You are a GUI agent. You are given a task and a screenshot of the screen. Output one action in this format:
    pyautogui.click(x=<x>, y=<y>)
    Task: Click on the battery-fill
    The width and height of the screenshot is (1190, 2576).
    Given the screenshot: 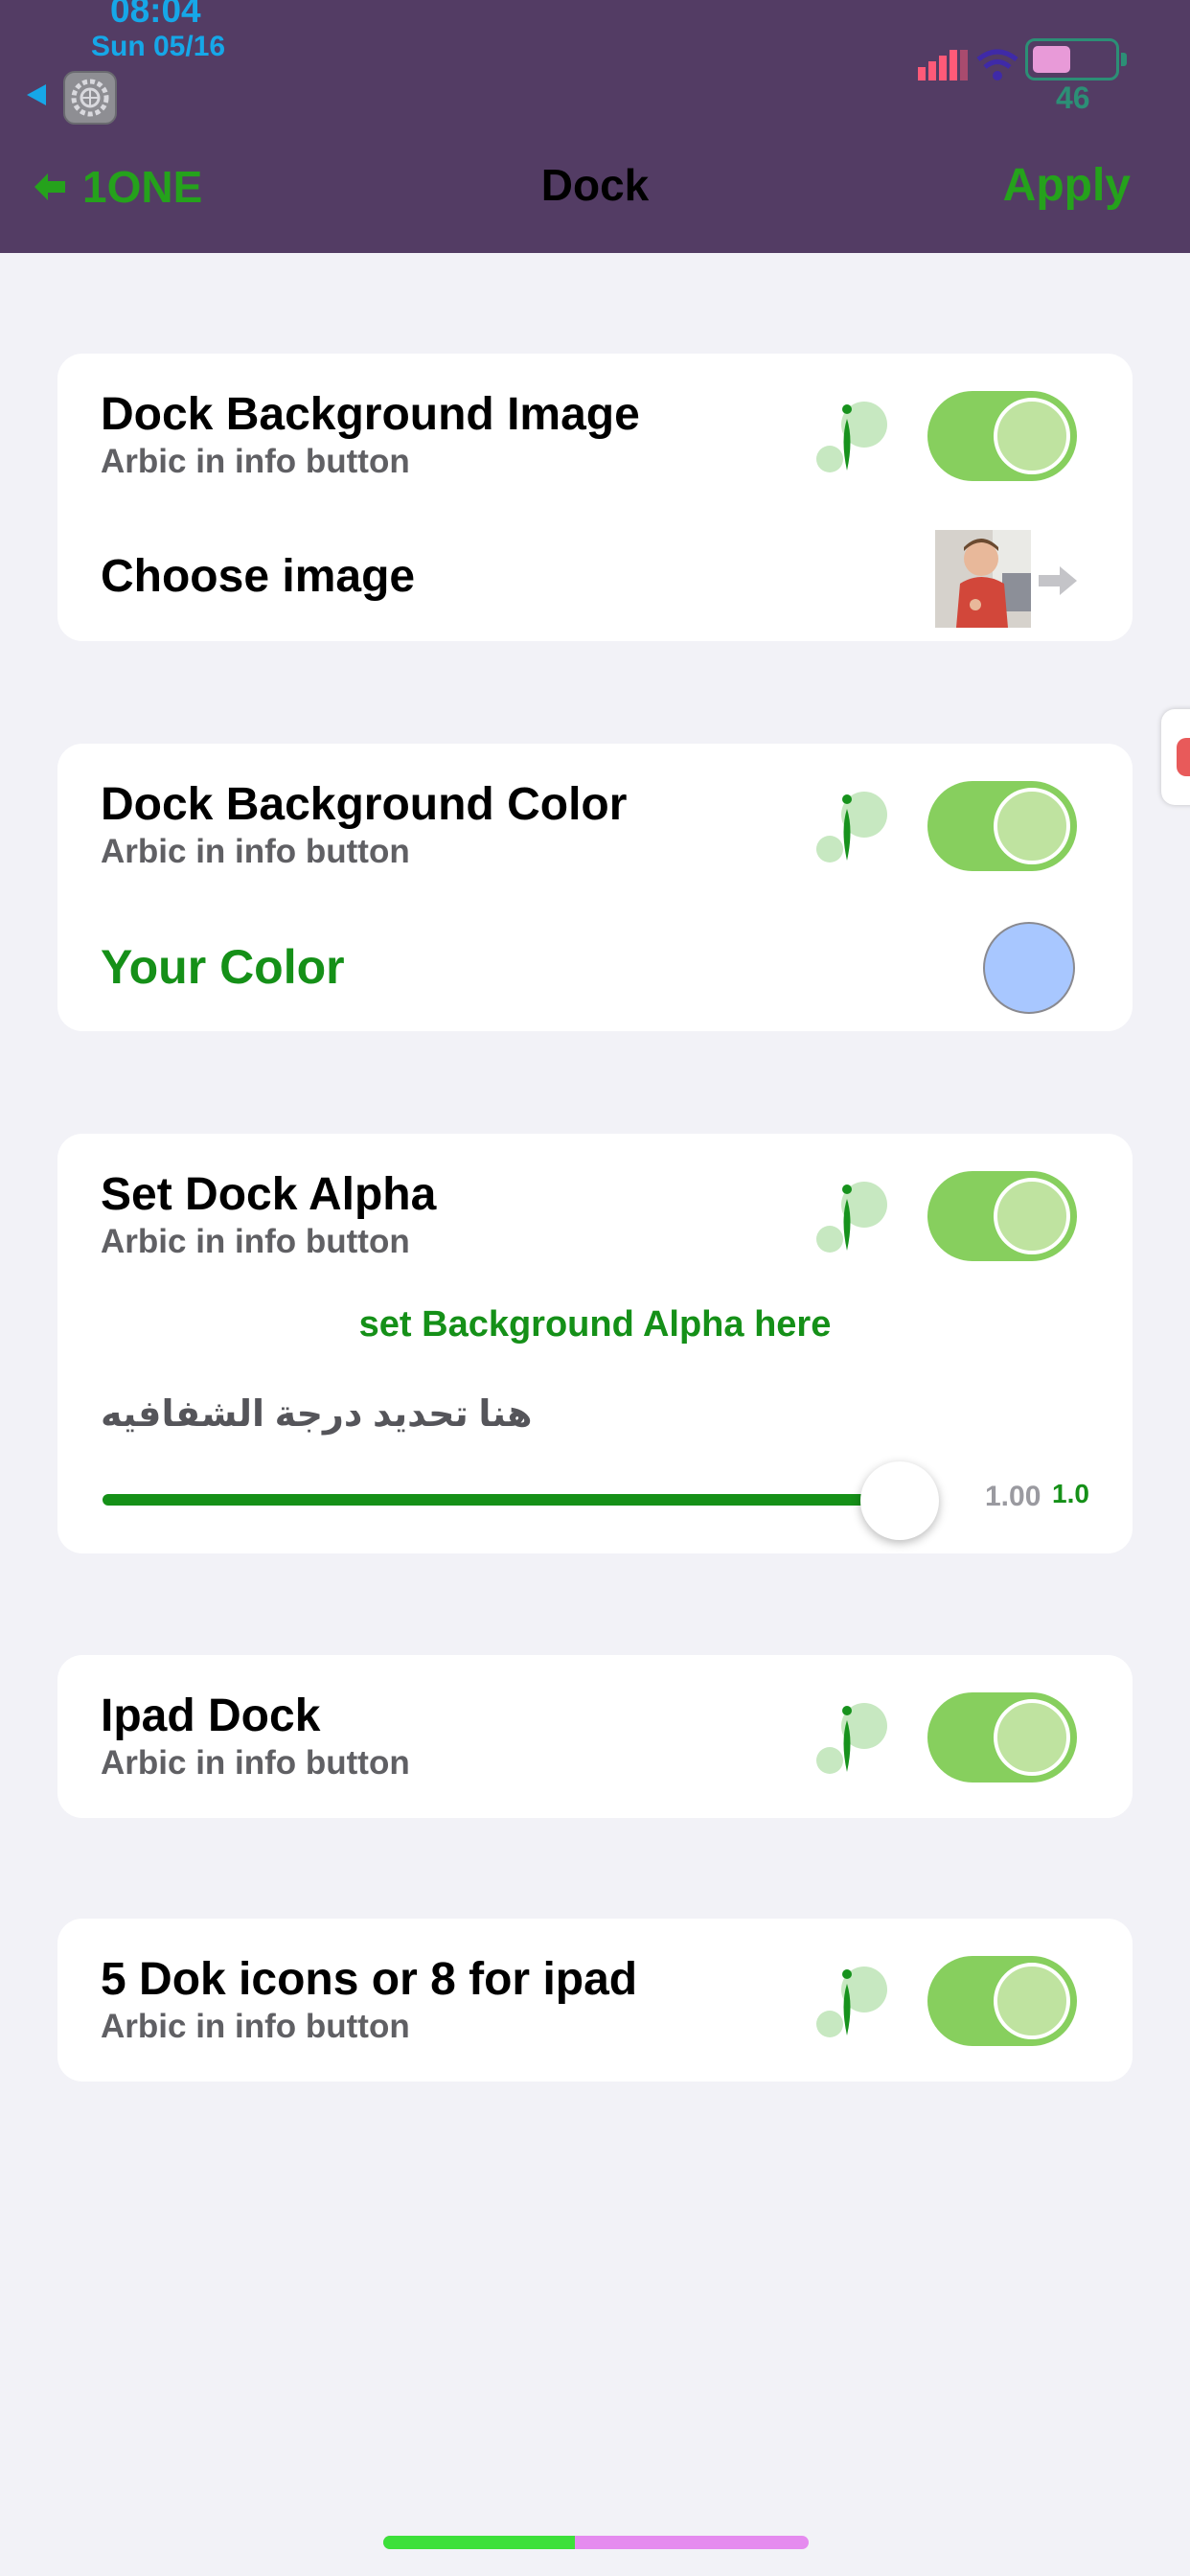 What is the action you would take?
    pyautogui.click(x=1051, y=59)
    